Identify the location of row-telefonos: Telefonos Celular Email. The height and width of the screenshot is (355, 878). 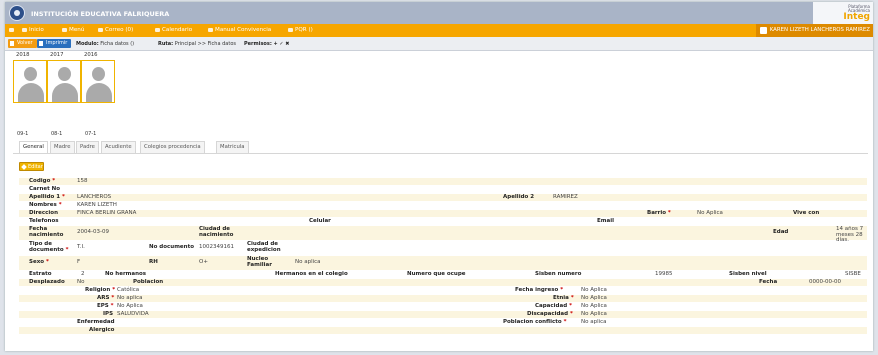
(443, 221).